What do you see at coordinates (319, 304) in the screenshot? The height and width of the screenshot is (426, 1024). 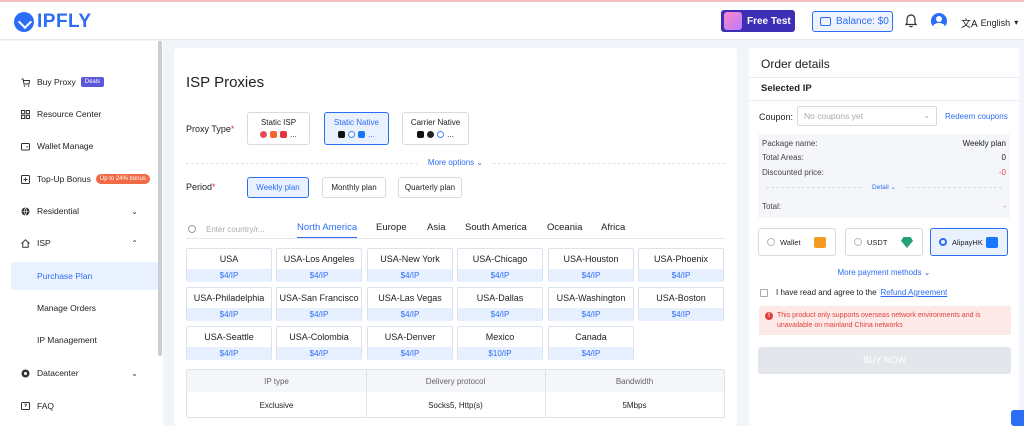 I see `city-card: USA-San Francisco $4/IP` at bounding box center [319, 304].